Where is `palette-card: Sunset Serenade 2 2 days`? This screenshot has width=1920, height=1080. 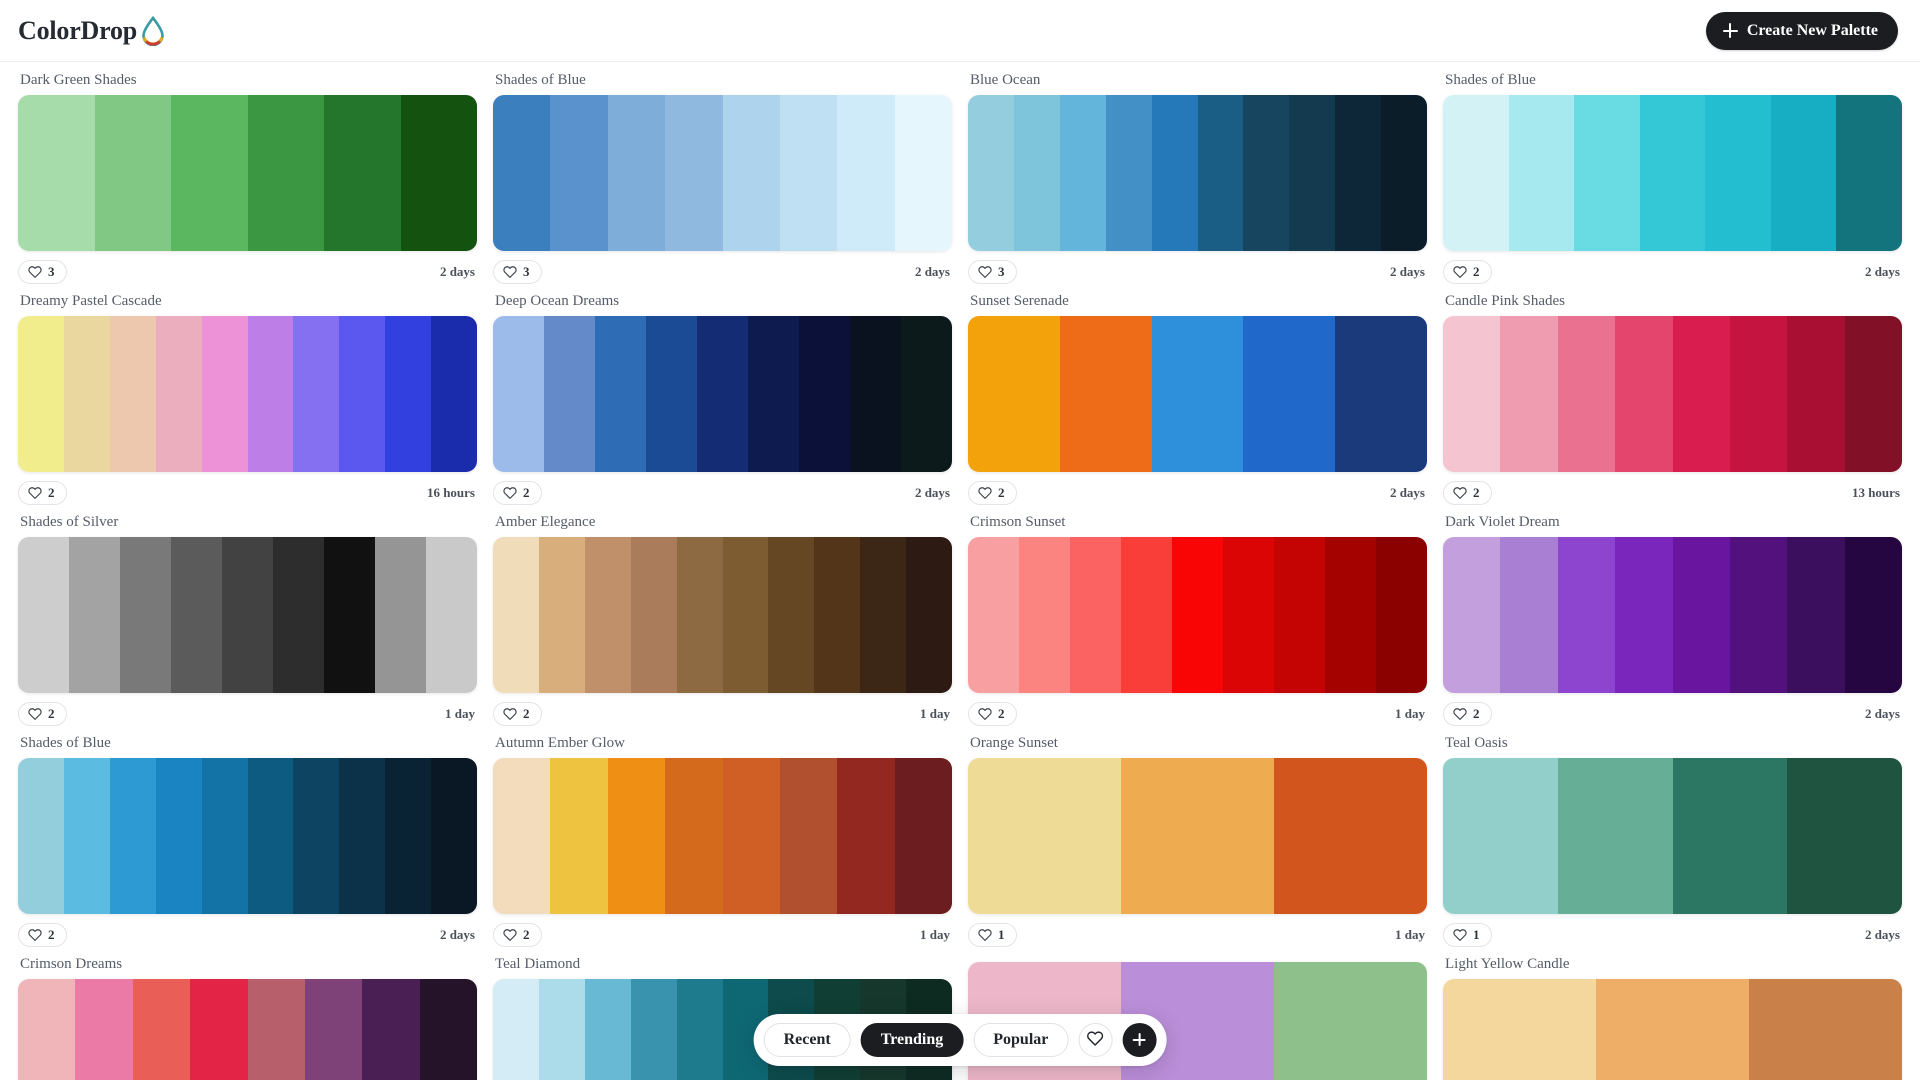 palette-card: Sunset Serenade 2 2 days is located at coordinates (1197, 399).